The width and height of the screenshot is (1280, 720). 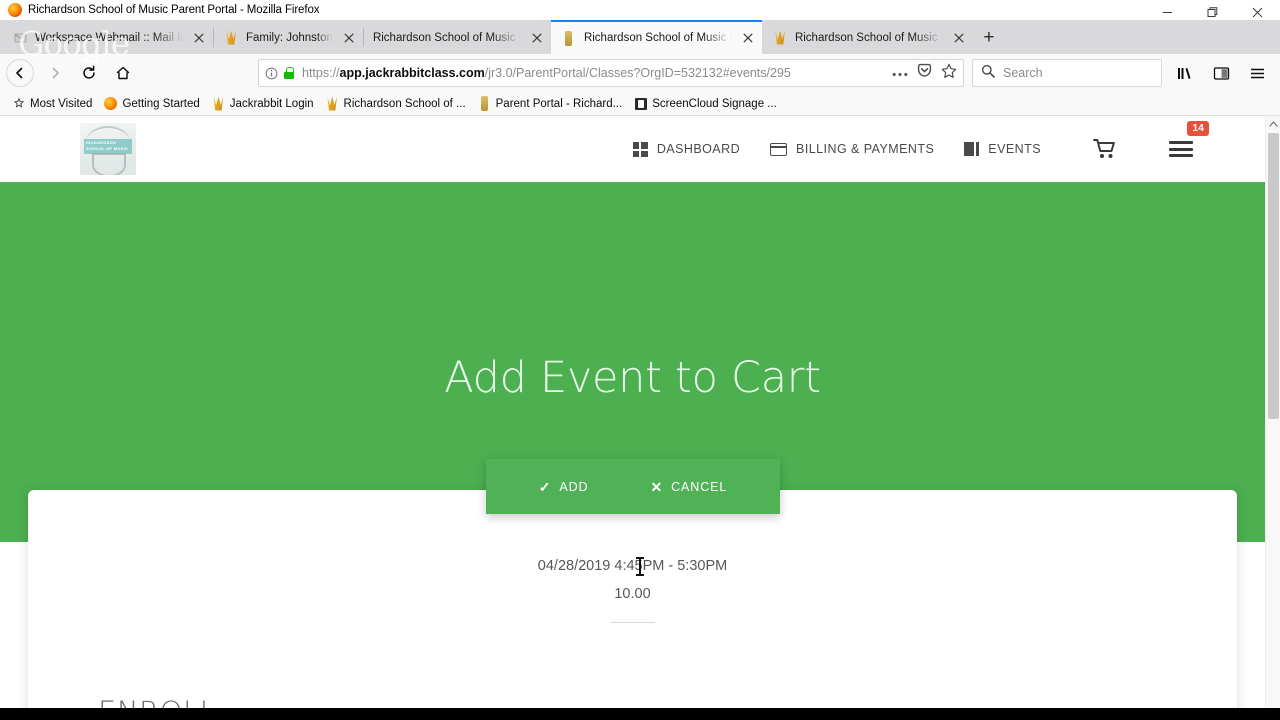 What do you see at coordinates (271, 103) in the screenshot?
I see `bookmark-label: Jackrabbit Login` at bounding box center [271, 103].